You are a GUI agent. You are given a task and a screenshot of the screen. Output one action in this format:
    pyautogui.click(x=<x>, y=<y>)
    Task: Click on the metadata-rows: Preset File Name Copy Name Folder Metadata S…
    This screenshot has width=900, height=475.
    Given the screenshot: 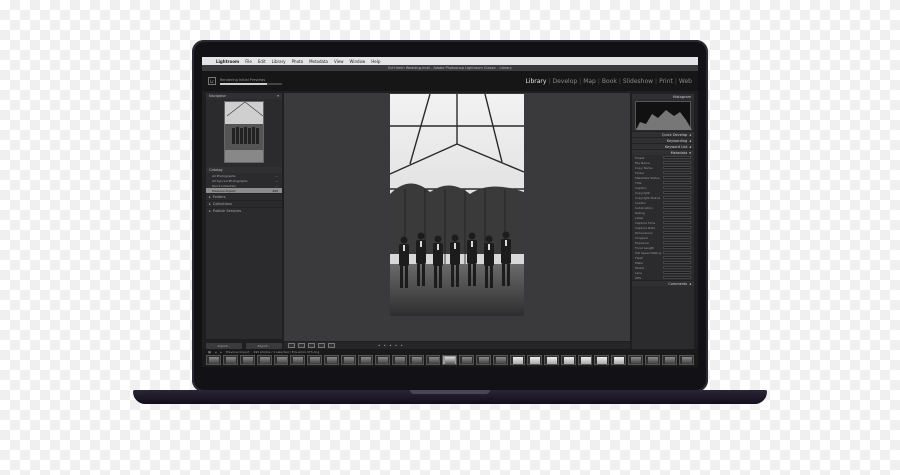 What is the action you would take?
    pyautogui.click(x=663, y=217)
    